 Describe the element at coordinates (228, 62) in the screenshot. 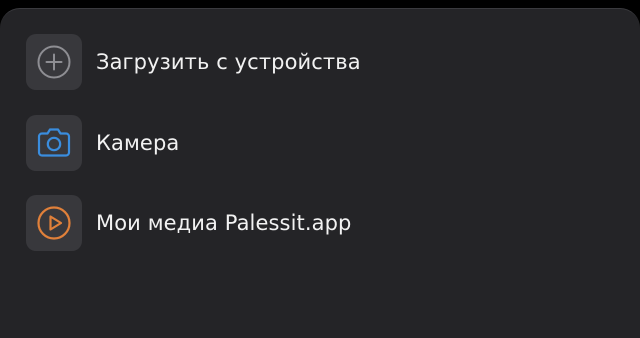

I see `upload-from-device-label: Загрузить с устройства` at that location.